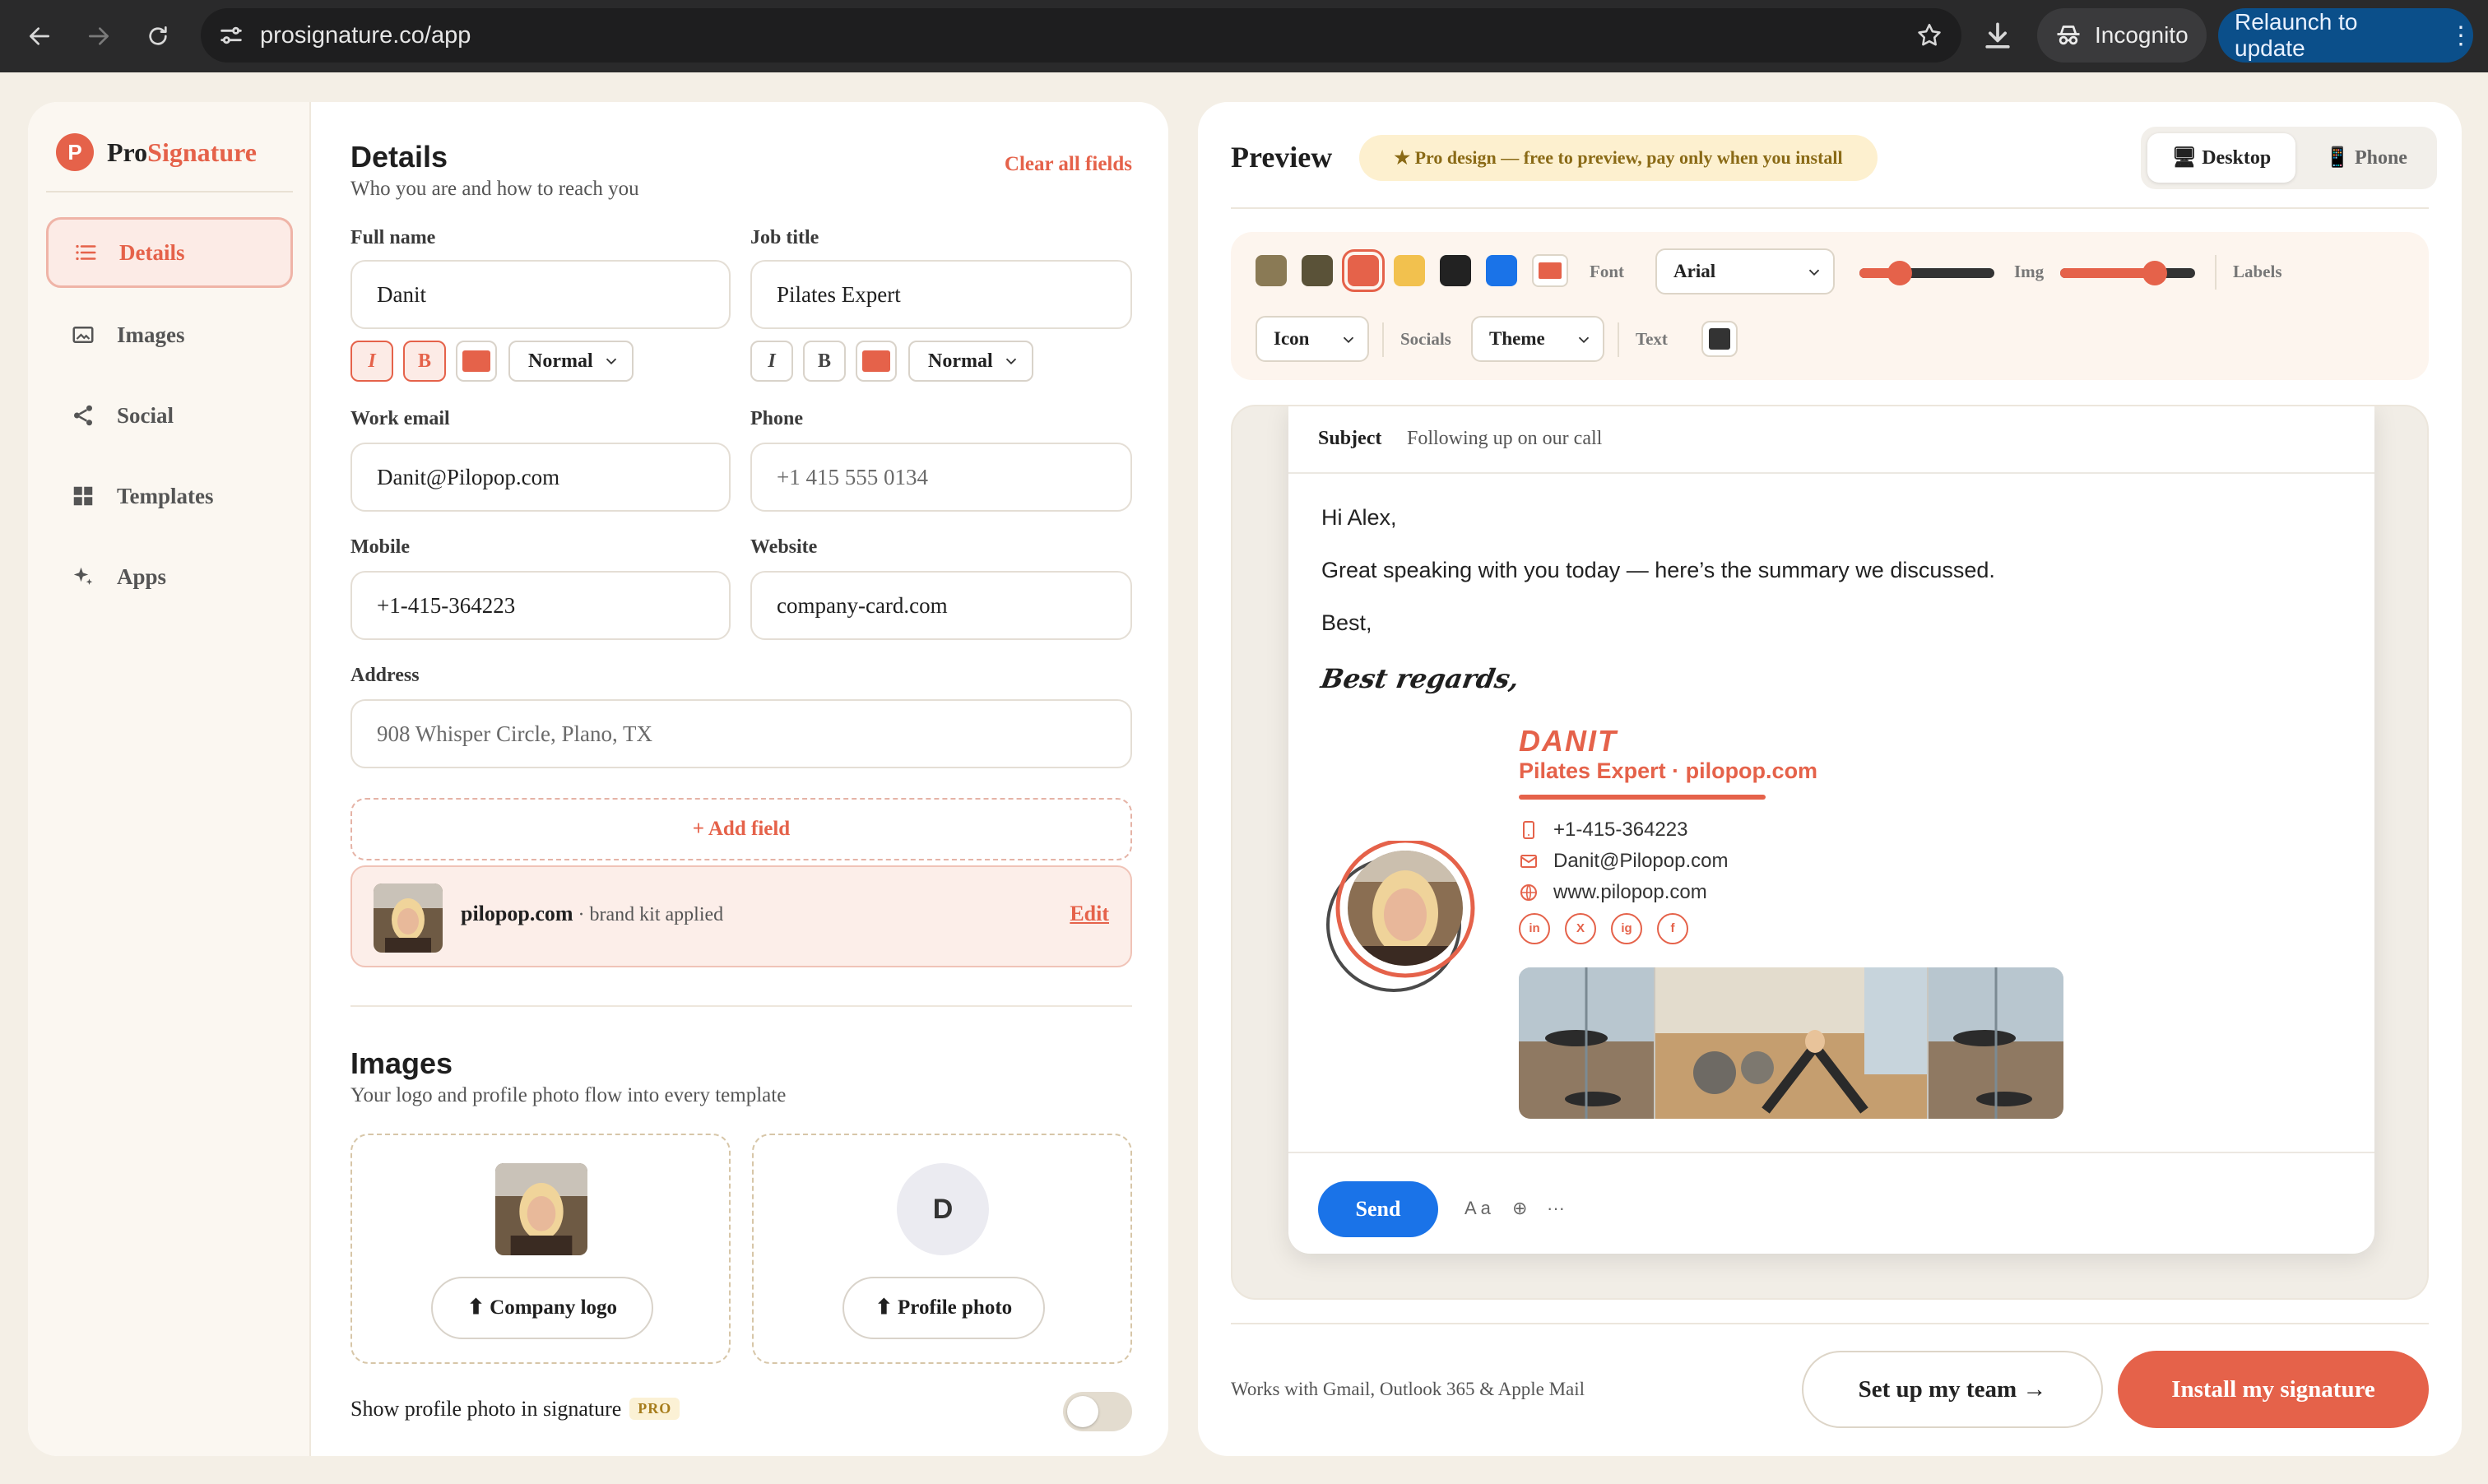 This screenshot has width=2488, height=1484. What do you see at coordinates (83, 577) in the screenshot?
I see `sparkle-icon` at bounding box center [83, 577].